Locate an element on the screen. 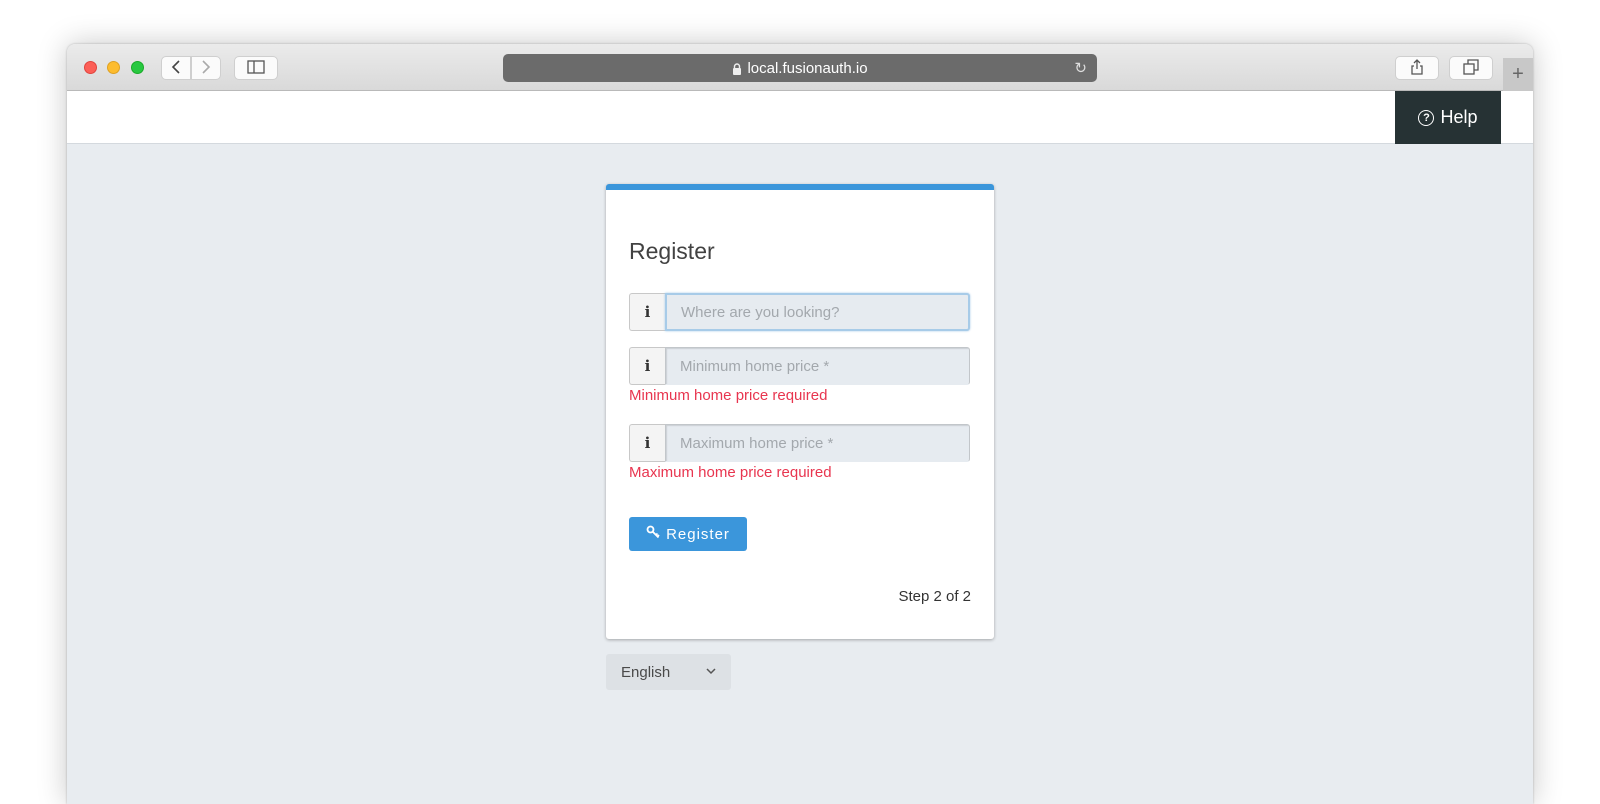  app-header: ? Help is located at coordinates (800, 117).